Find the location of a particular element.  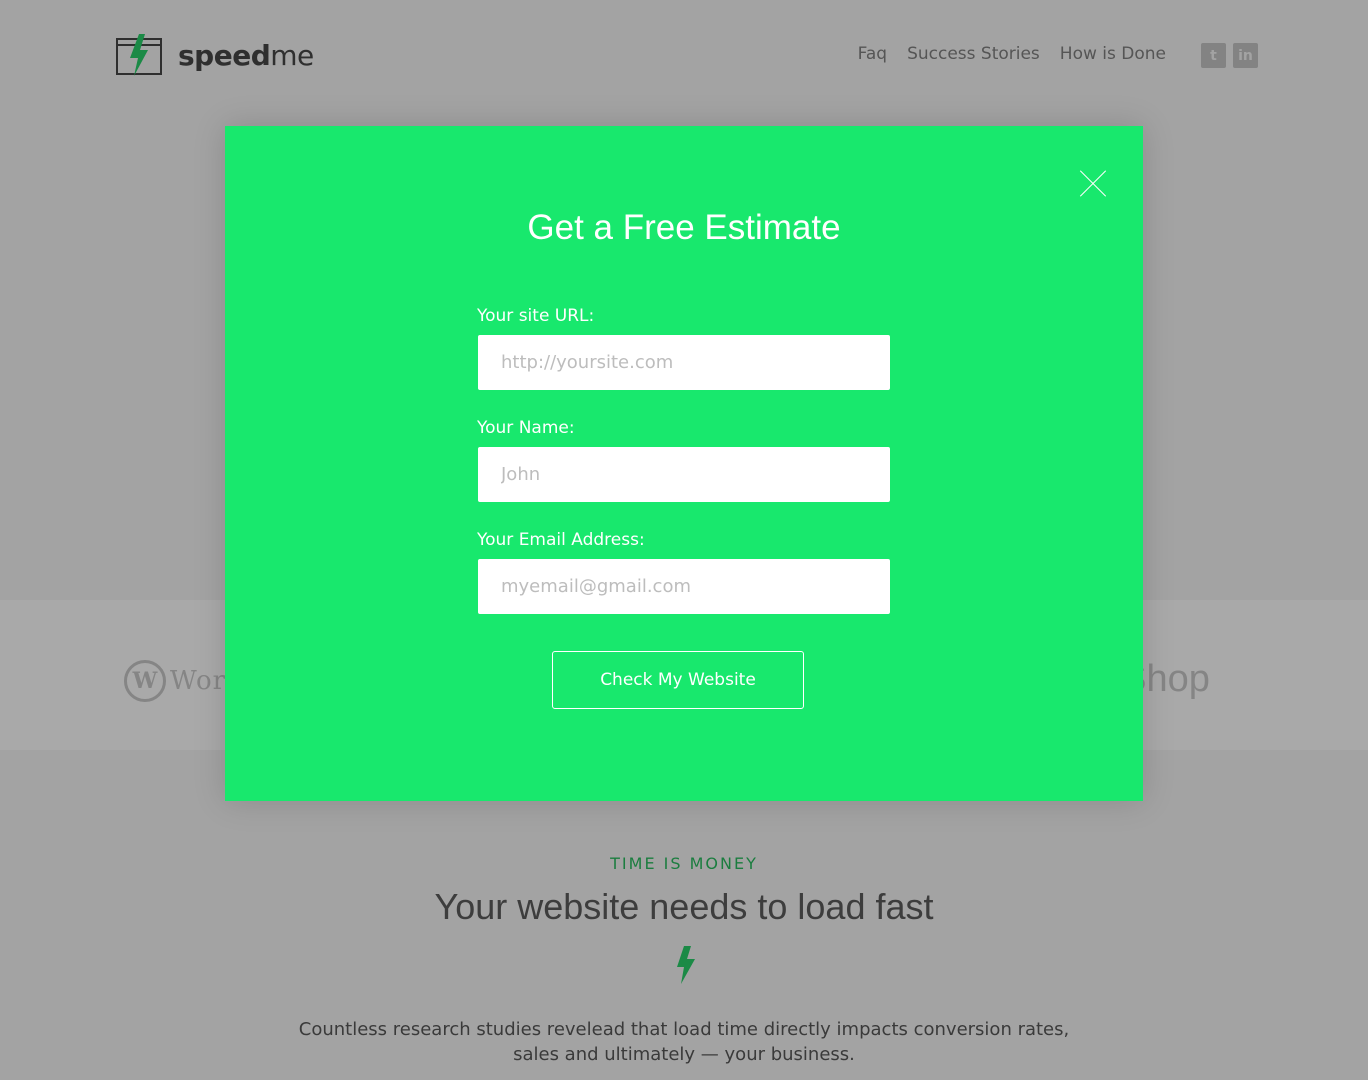

lightning-window-icon is located at coordinates (139, 55).